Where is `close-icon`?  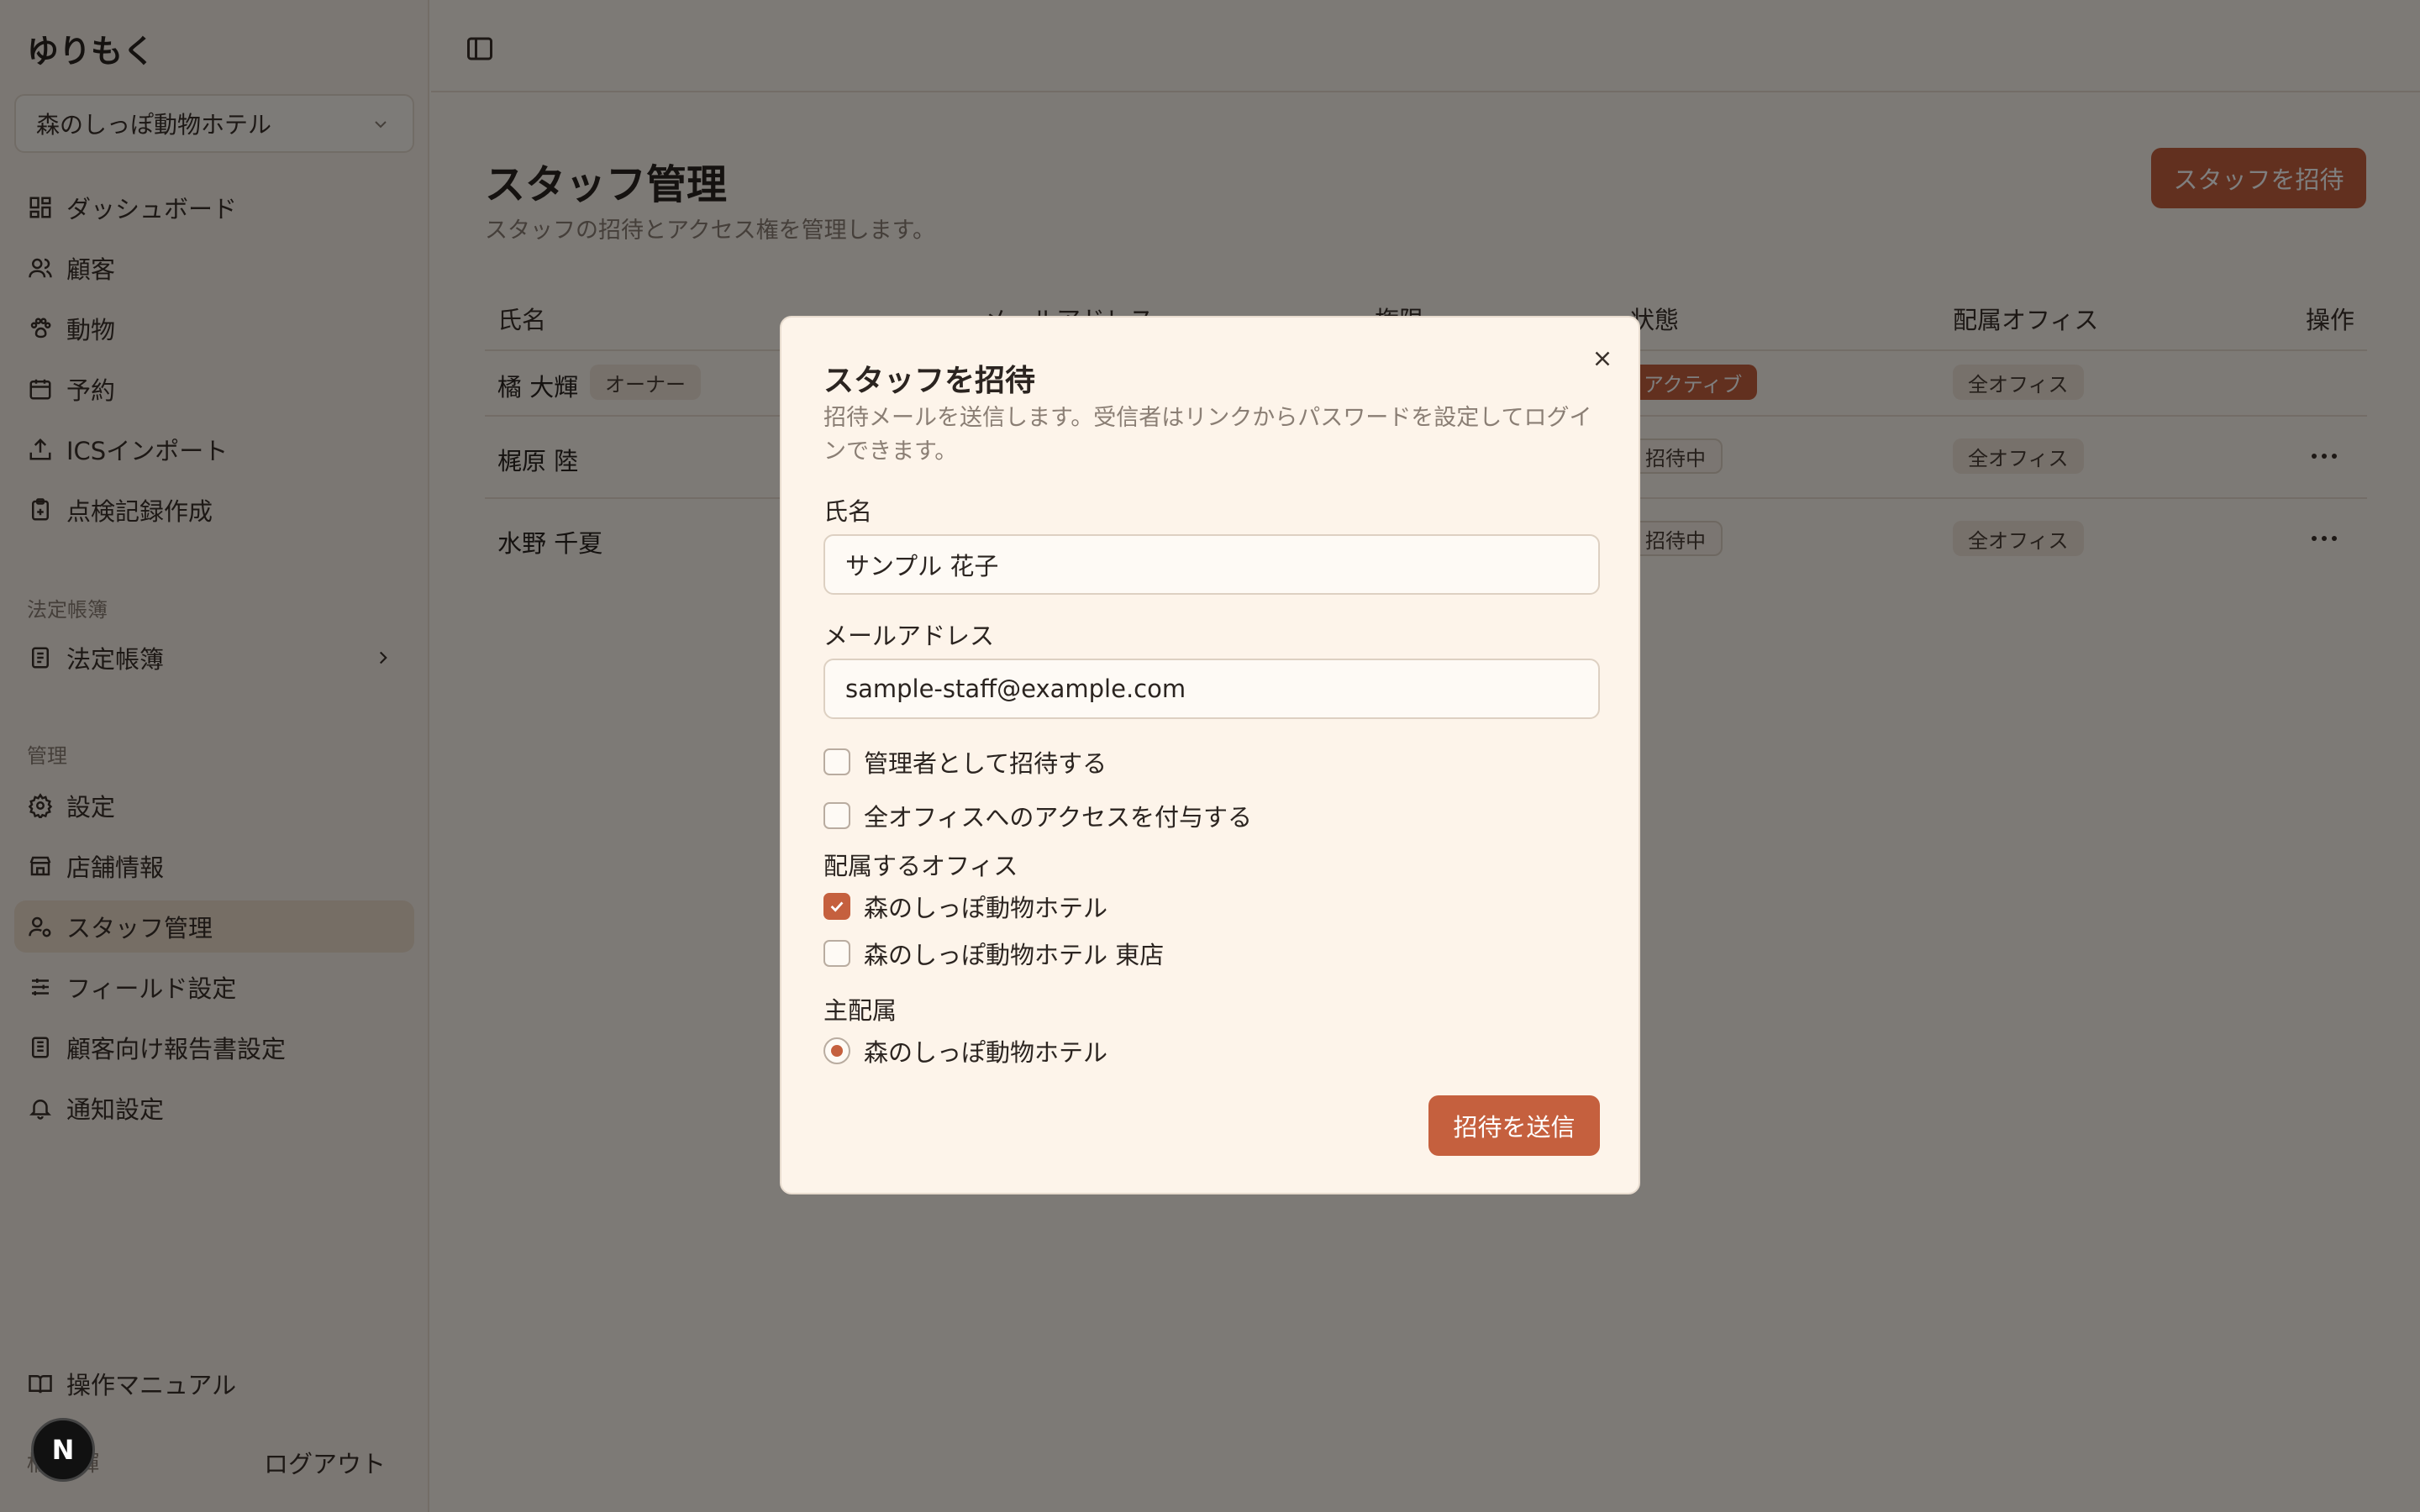
close-icon is located at coordinates (1602, 358).